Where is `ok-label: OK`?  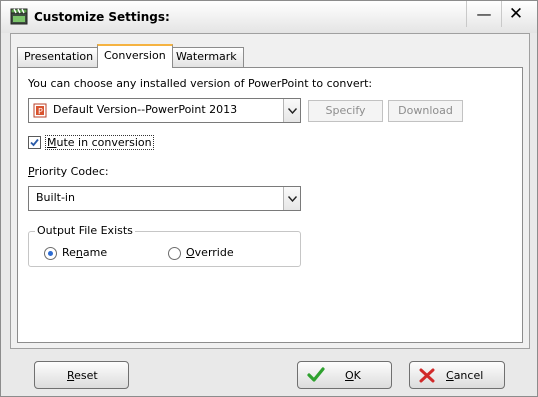 ok-label: OK is located at coordinates (353, 375).